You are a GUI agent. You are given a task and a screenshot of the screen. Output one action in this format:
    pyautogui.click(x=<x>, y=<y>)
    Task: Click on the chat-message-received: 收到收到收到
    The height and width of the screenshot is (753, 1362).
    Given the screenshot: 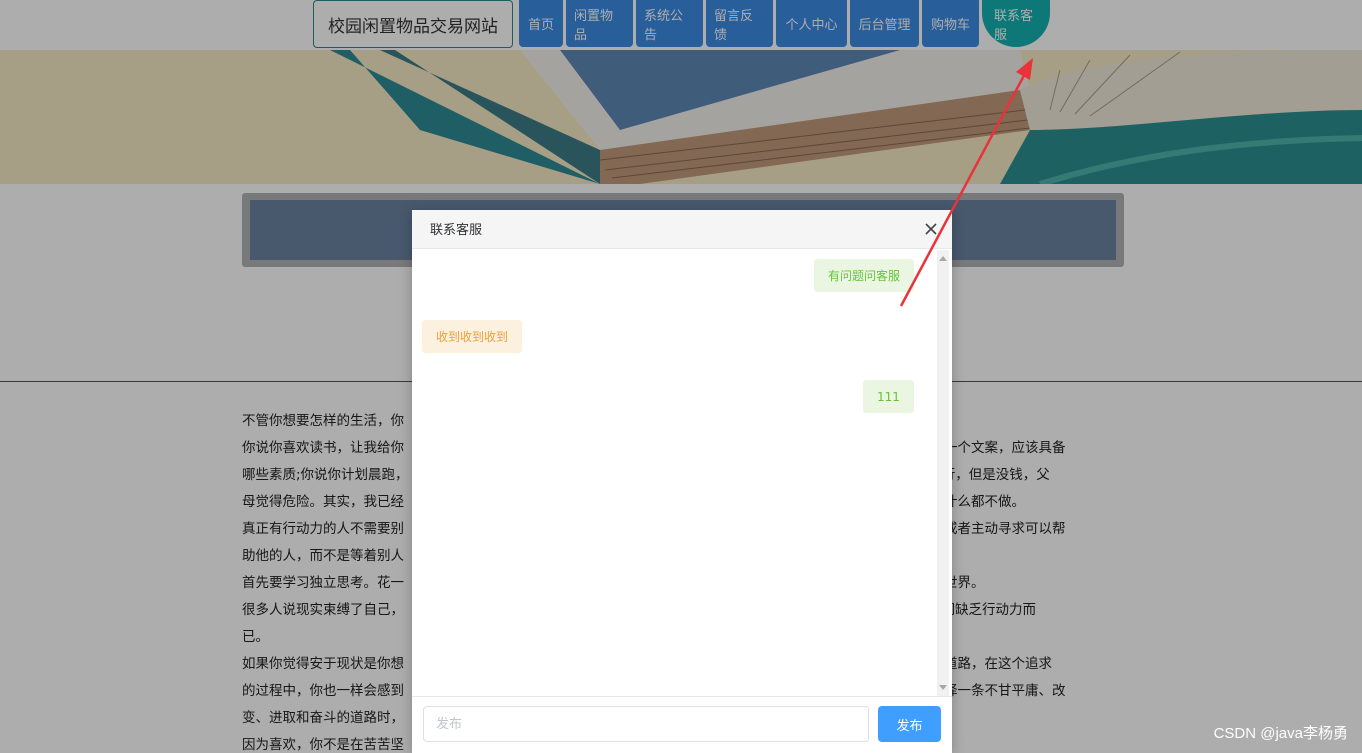 What is the action you would take?
    pyautogui.click(x=472, y=336)
    